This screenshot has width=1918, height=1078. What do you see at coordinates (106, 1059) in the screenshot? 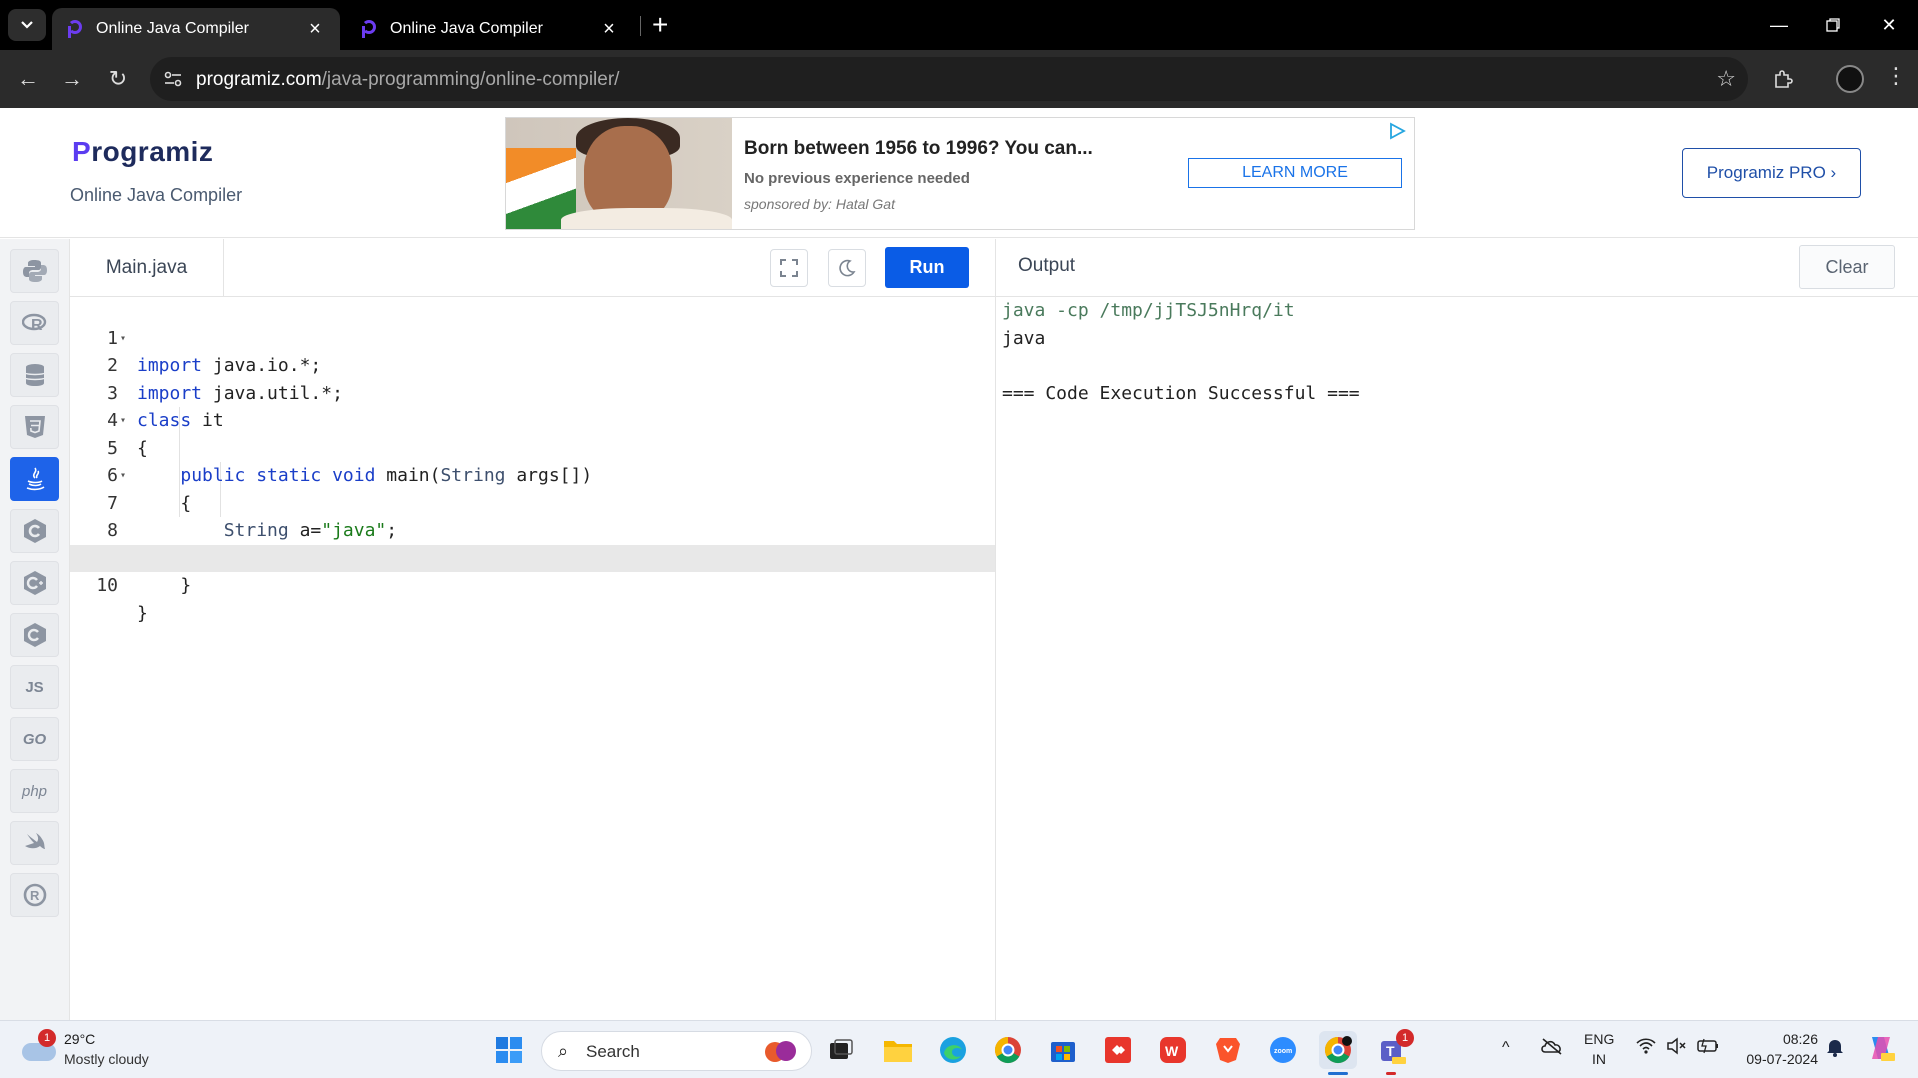
I see `weather-description: Mostly cloudy` at bounding box center [106, 1059].